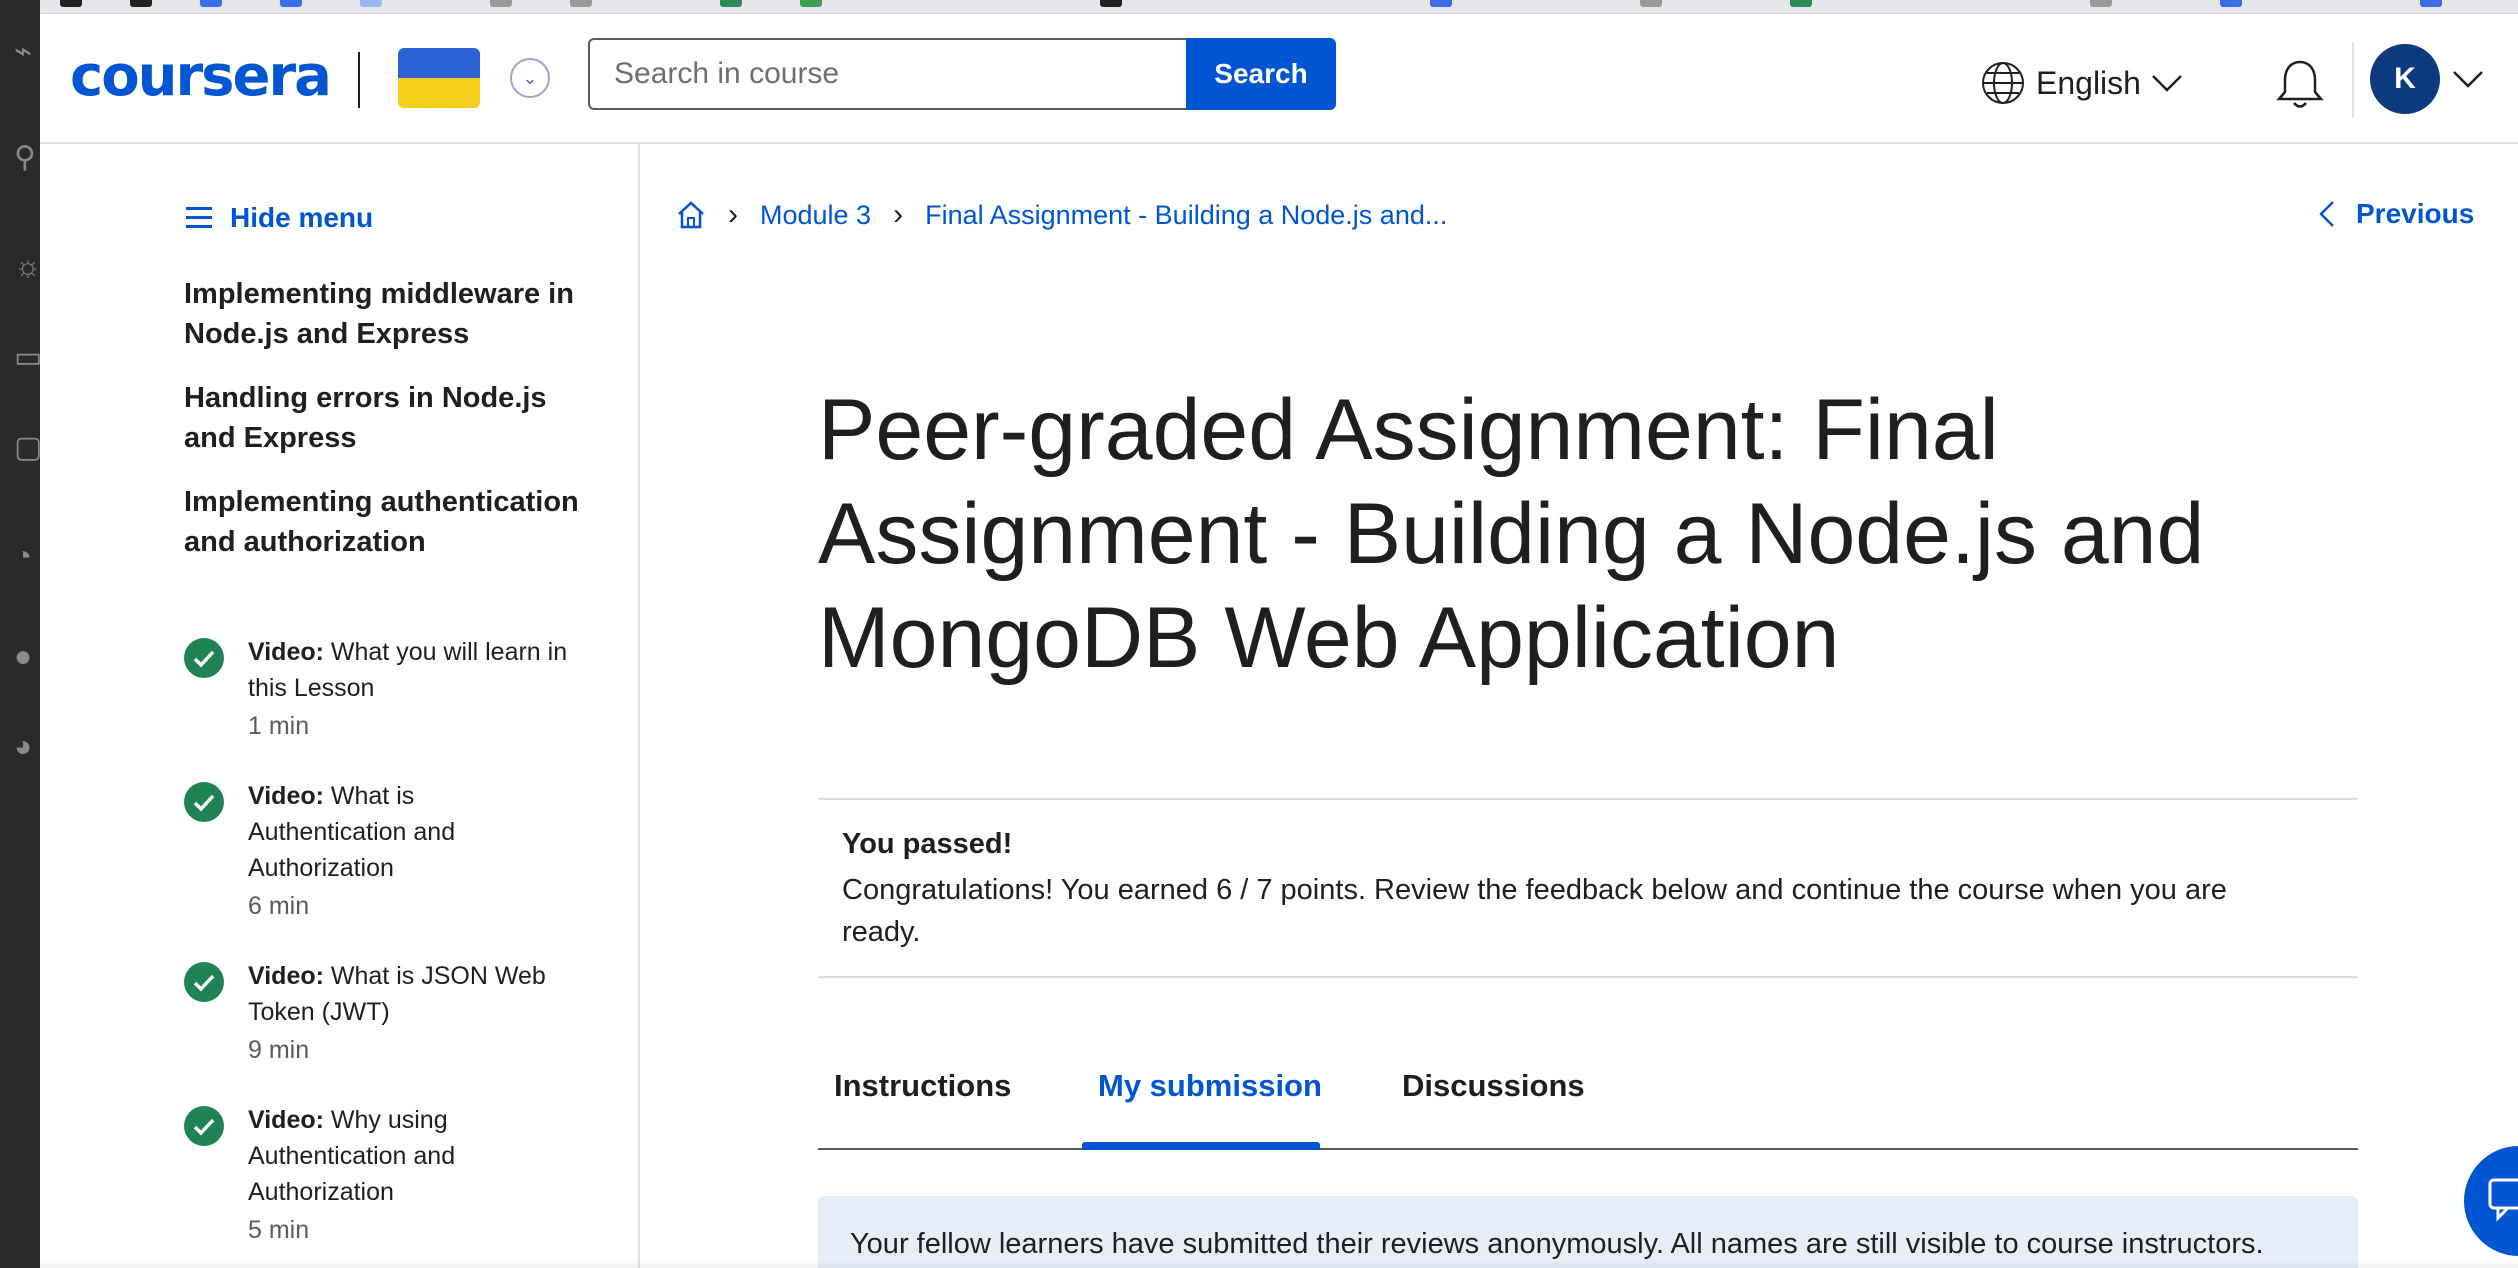 The image size is (2518, 1268). I want to click on bell-icon, so click(2300, 84).